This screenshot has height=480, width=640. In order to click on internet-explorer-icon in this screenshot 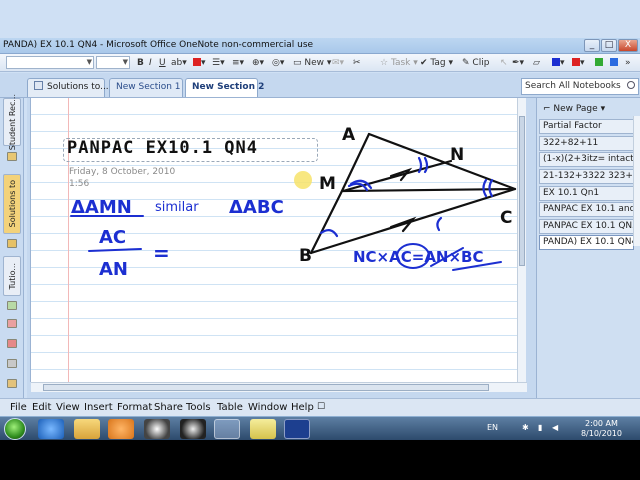, I will do `click(51, 429)`.